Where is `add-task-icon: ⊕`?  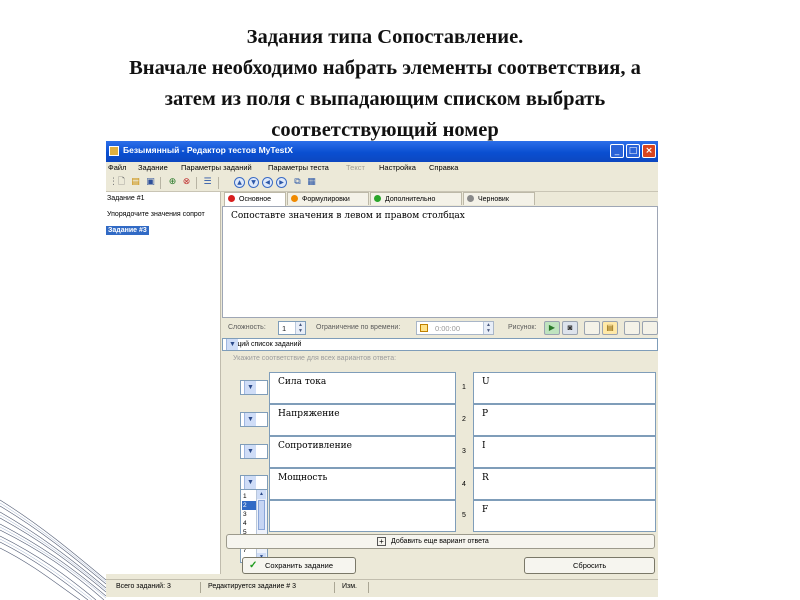 add-task-icon: ⊕ is located at coordinates (172, 182).